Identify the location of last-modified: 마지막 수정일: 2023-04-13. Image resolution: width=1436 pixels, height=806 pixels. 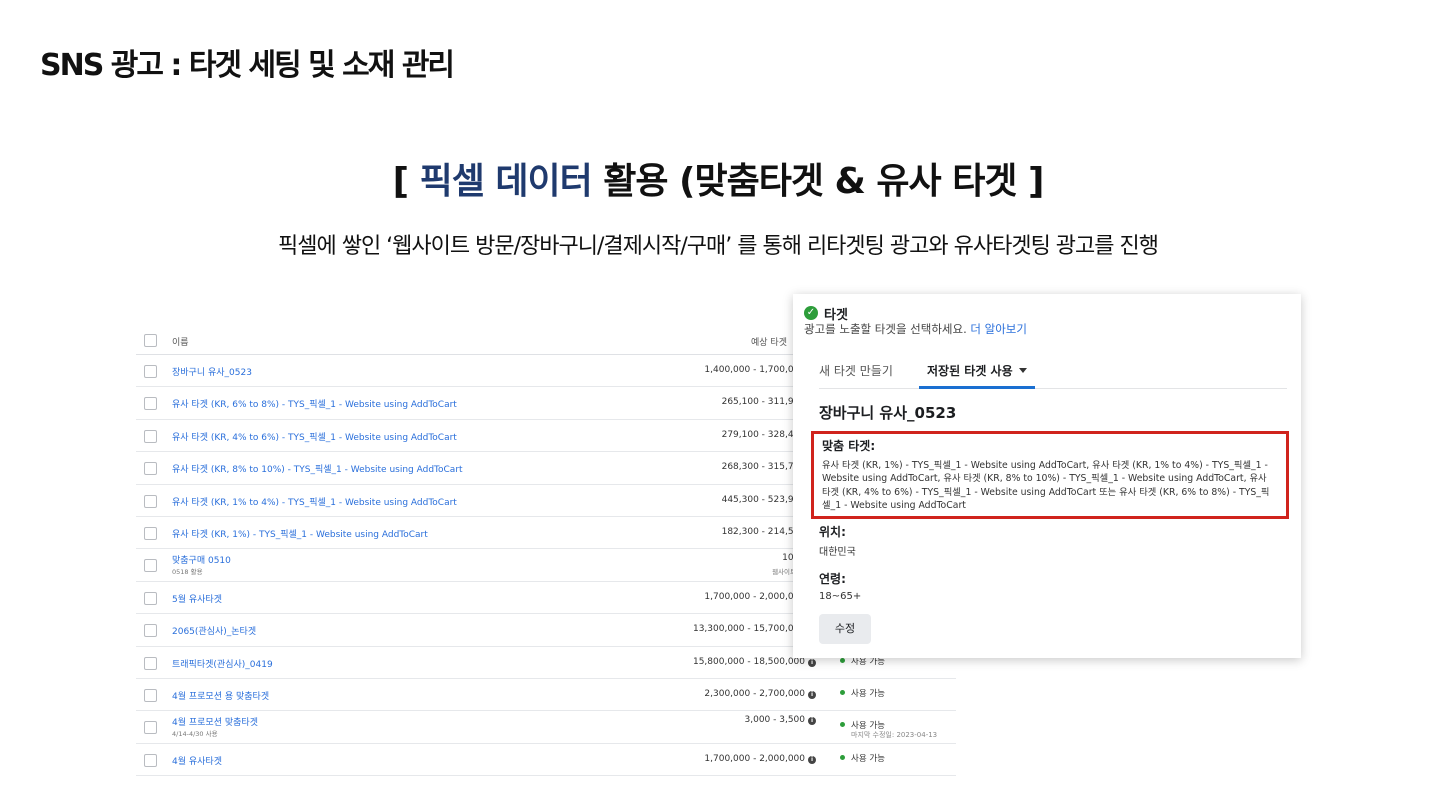
(894, 735).